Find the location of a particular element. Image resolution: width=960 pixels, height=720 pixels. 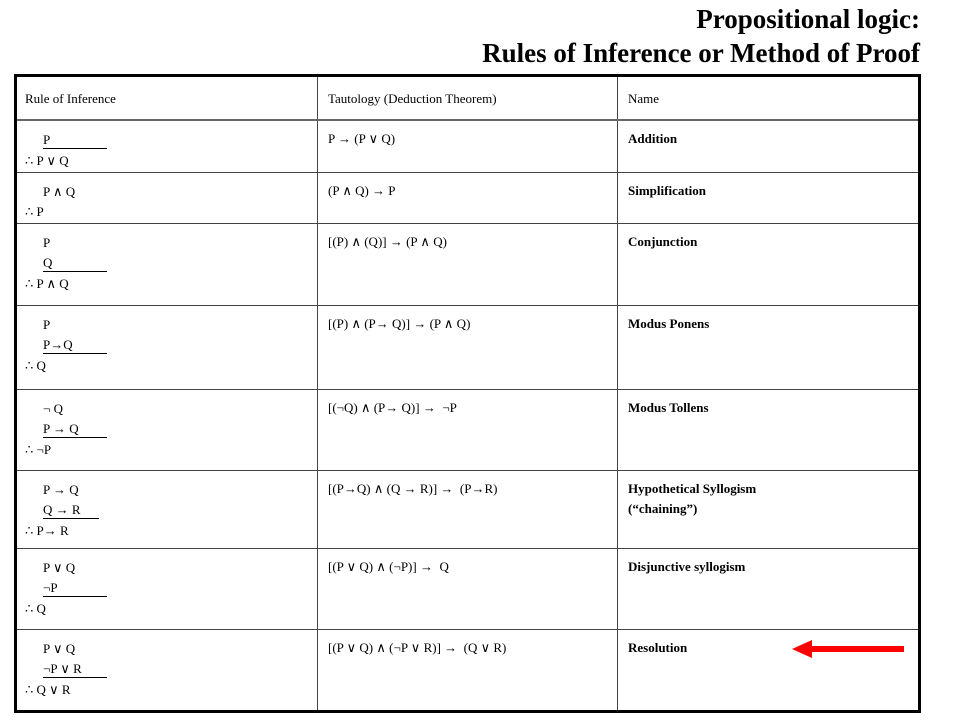

tautology-cell: [(¬Q) ∧ (P→ Q)] → ¬P is located at coordinates (467, 429).